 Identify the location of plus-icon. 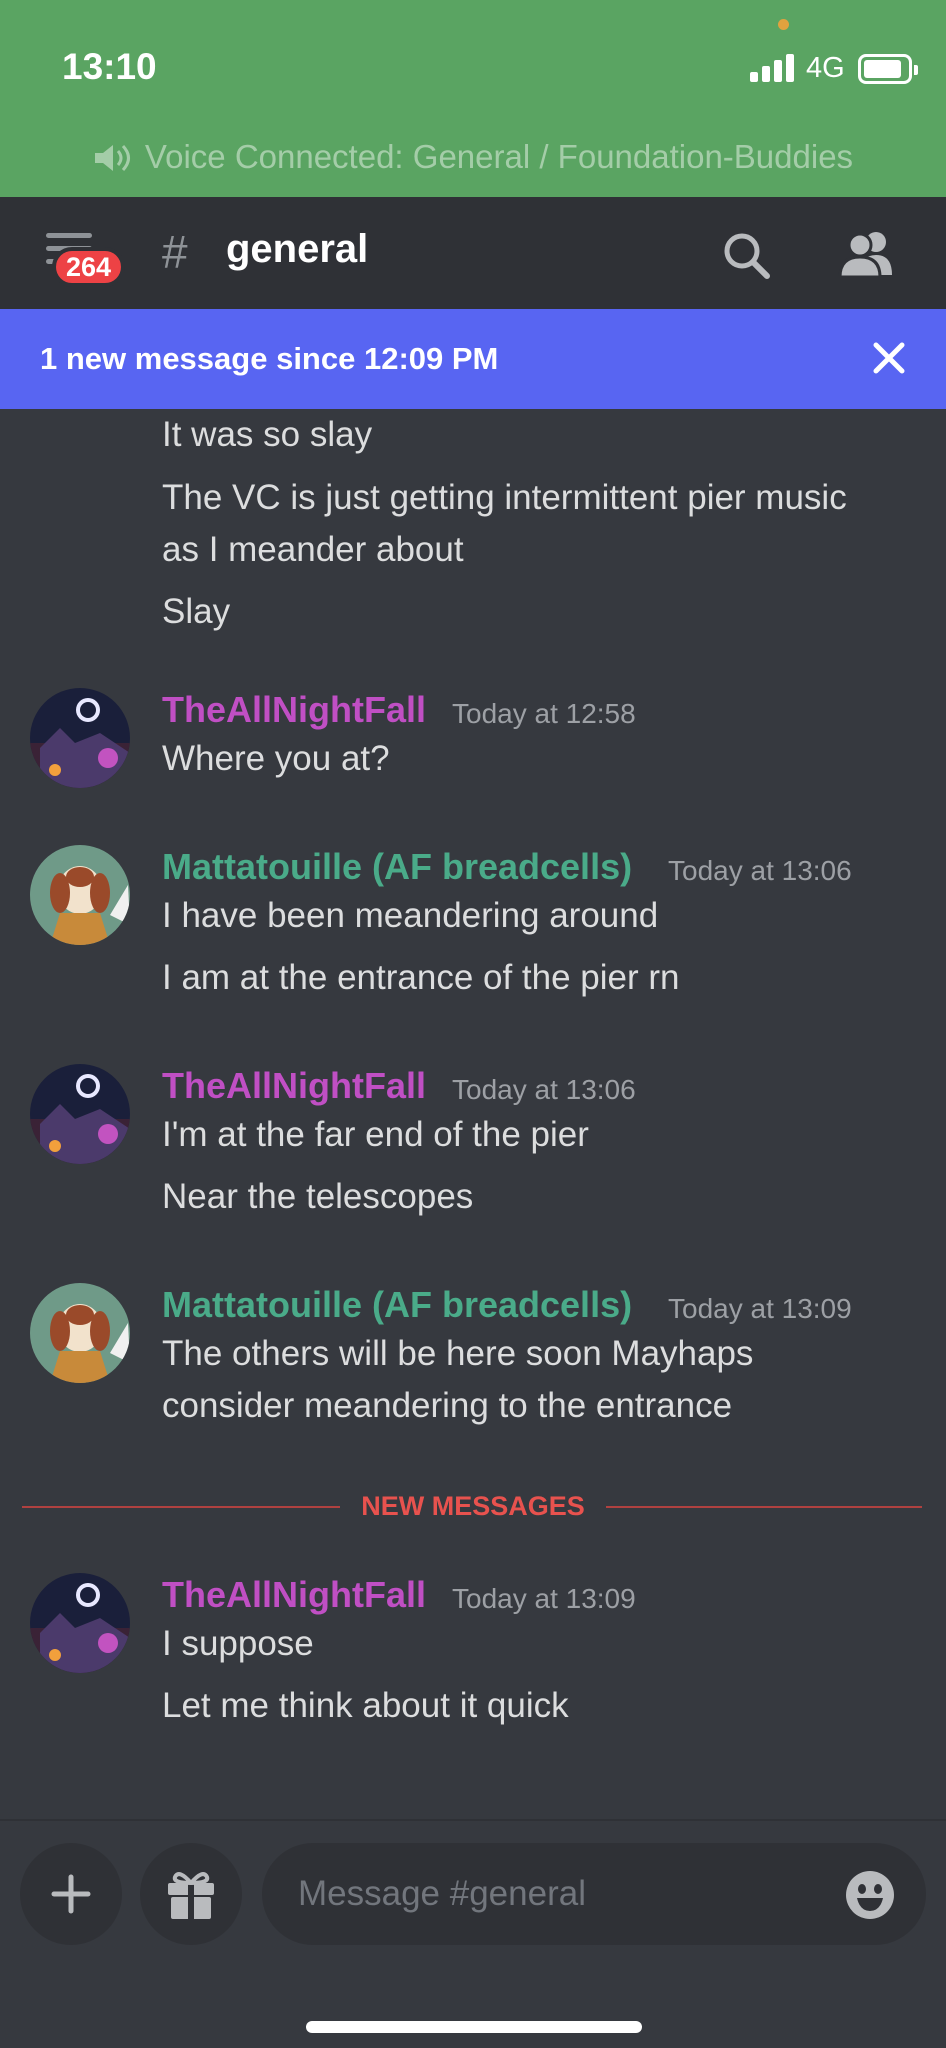
(71, 1894).